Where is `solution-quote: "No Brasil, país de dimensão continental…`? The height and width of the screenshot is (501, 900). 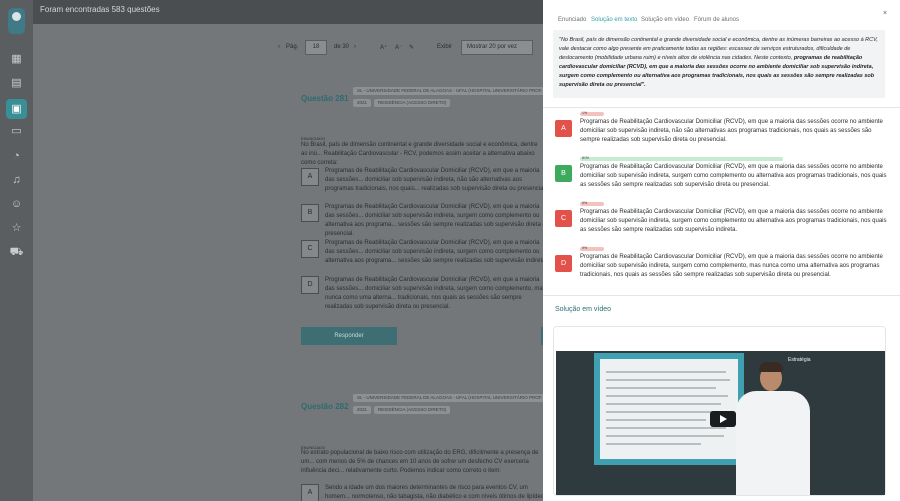 solution-quote: "No Brasil, país de dimensão continental… is located at coordinates (718, 62).